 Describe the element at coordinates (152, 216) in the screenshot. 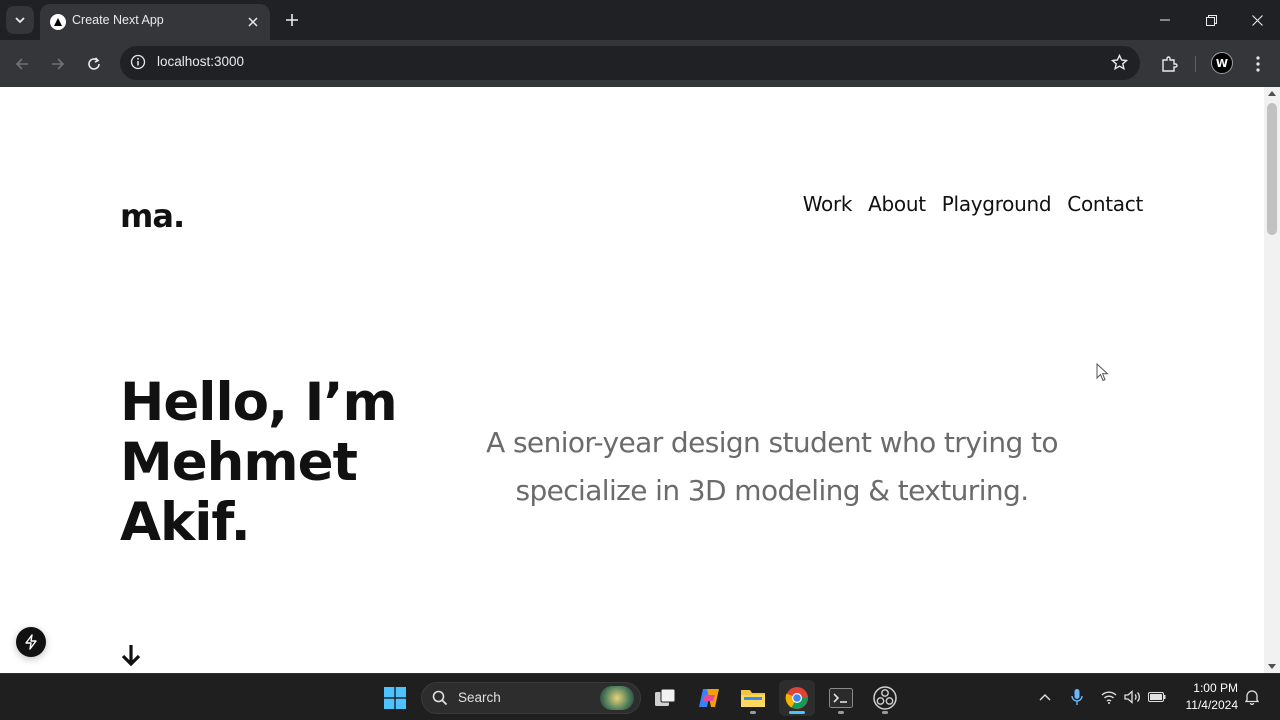

I see `site-logo: ma.` at that location.